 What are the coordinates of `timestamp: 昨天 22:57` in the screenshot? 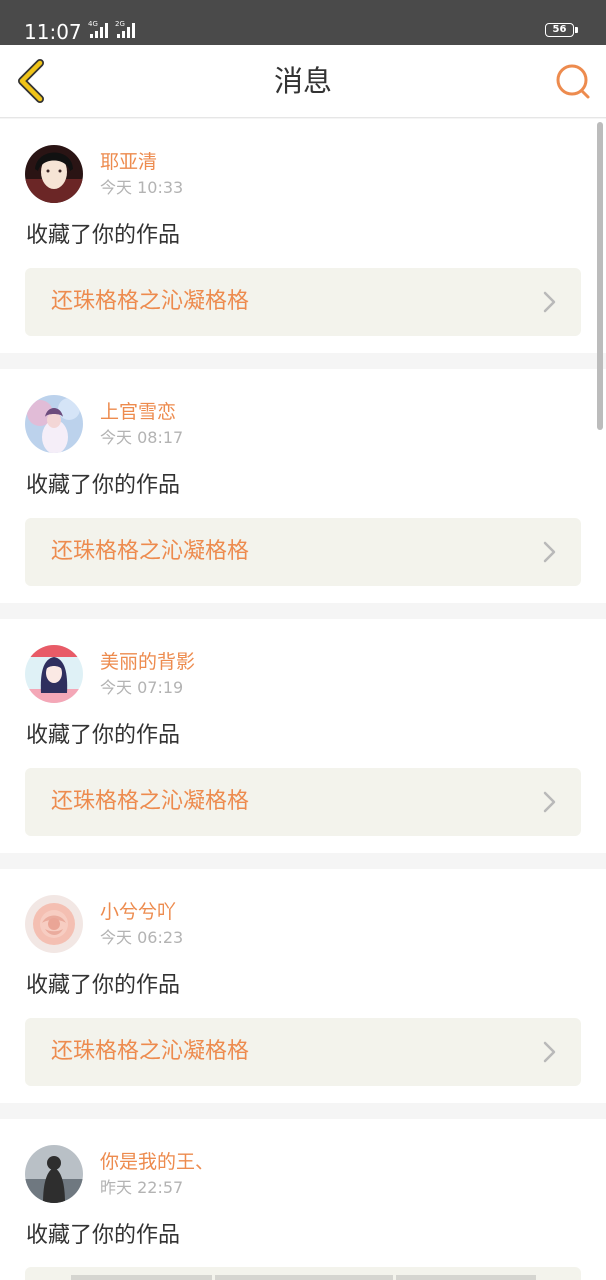 It's located at (142, 1187).